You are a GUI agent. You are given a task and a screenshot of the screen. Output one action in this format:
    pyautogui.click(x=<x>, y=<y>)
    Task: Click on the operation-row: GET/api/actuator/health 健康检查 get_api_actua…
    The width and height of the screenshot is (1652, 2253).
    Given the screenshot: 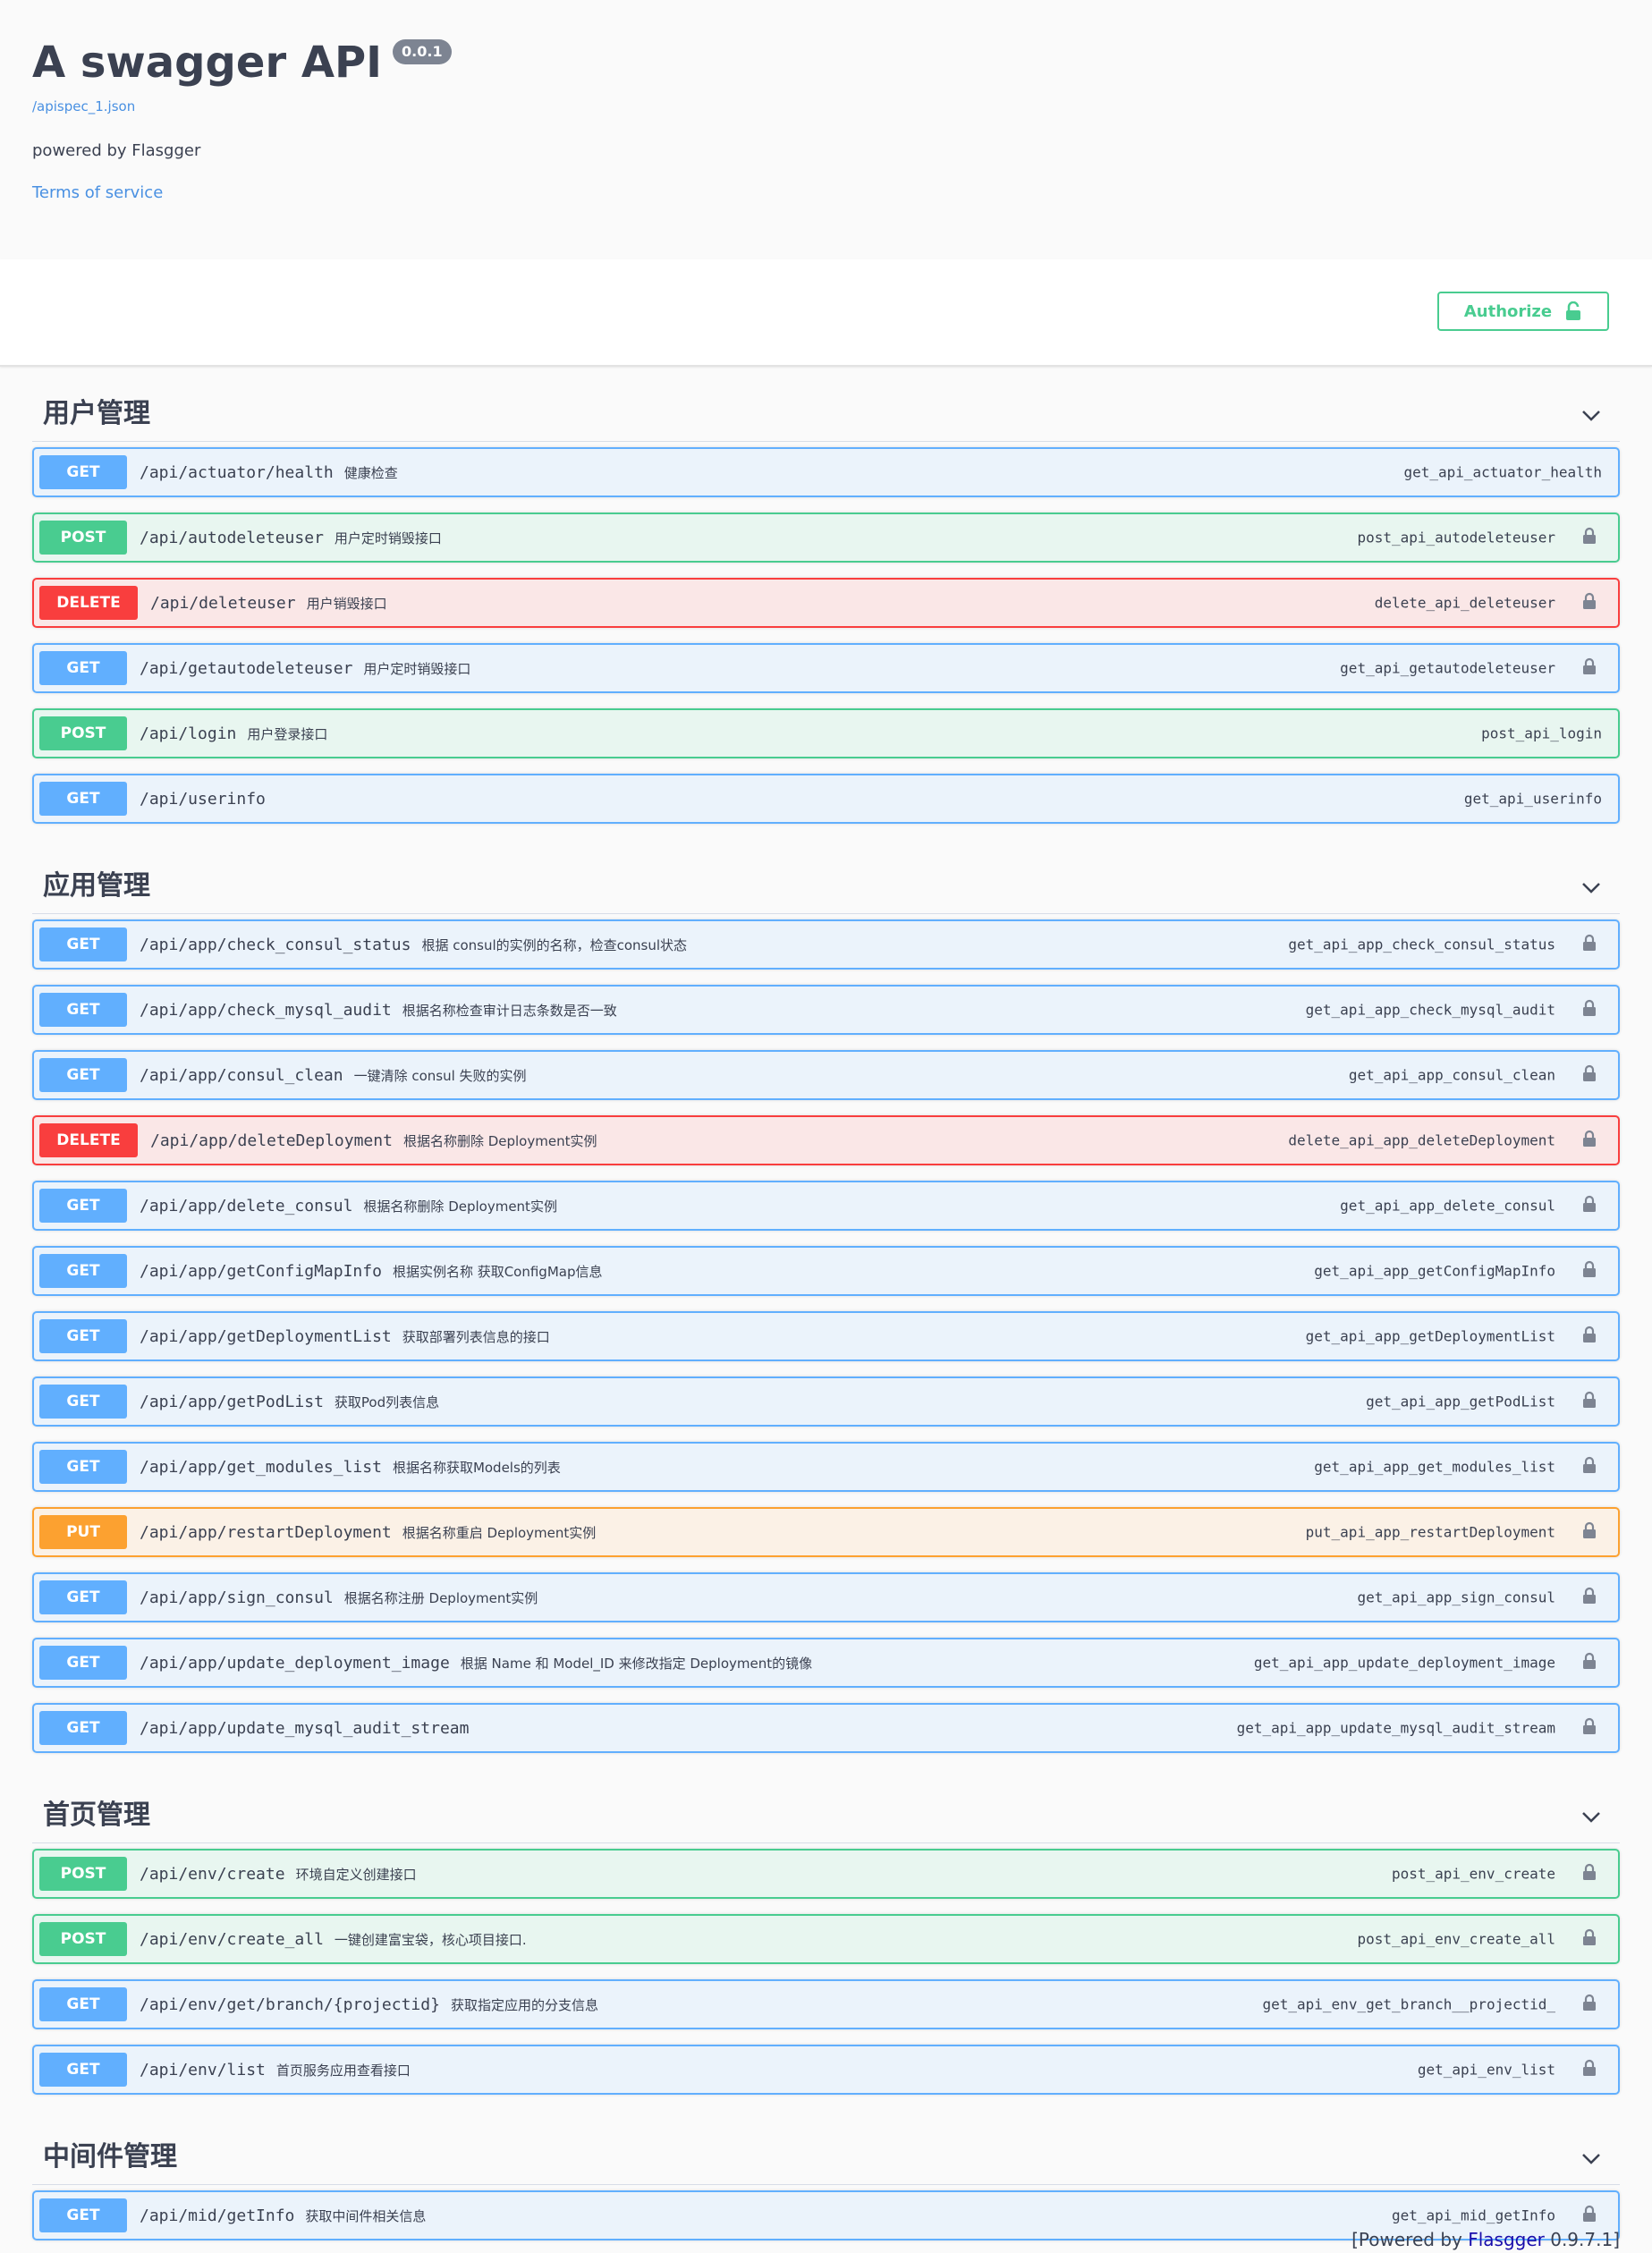 What is the action you would take?
    pyautogui.click(x=826, y=472)
    